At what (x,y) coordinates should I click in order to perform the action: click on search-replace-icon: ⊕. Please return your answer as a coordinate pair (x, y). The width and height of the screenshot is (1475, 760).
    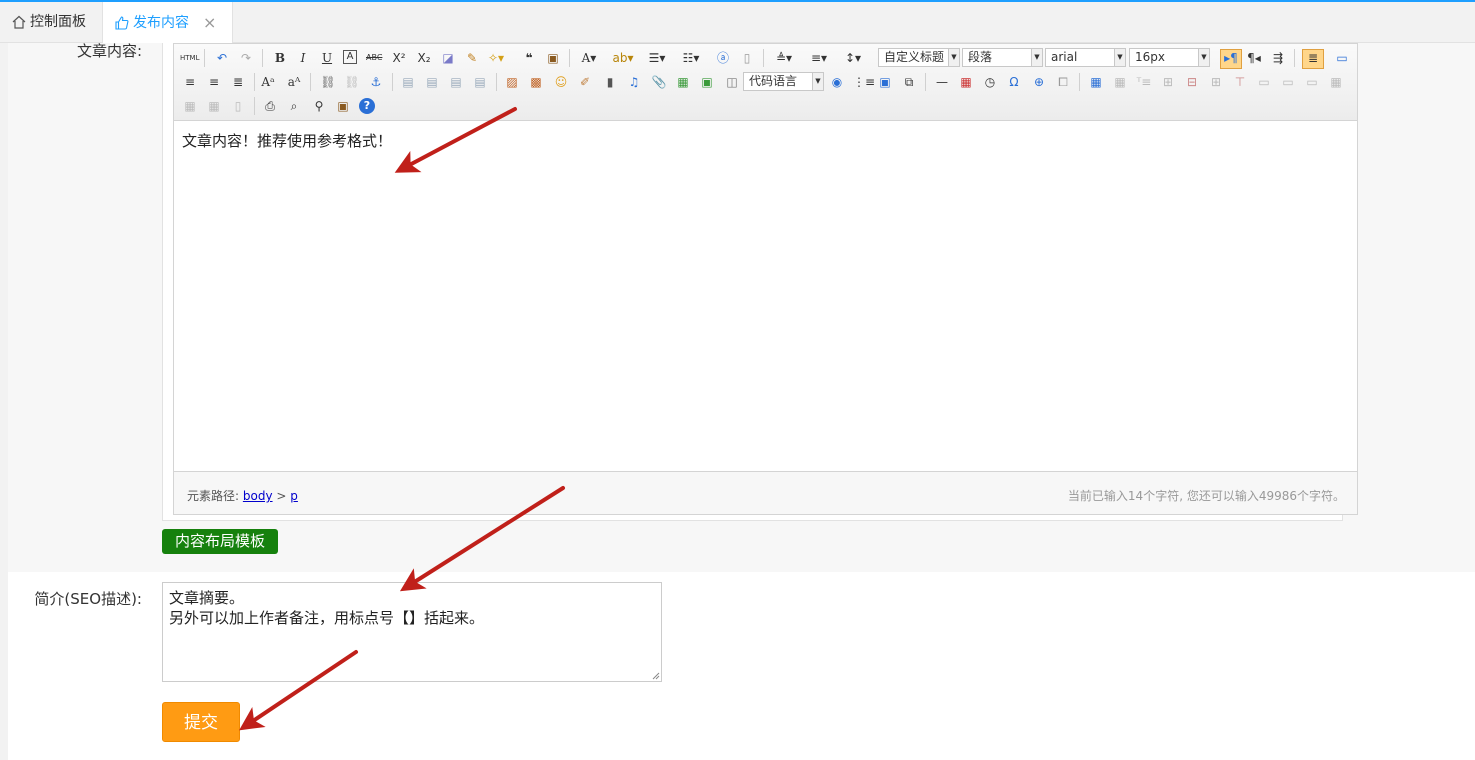
    Looking at the image, I should click on (1039, 82).